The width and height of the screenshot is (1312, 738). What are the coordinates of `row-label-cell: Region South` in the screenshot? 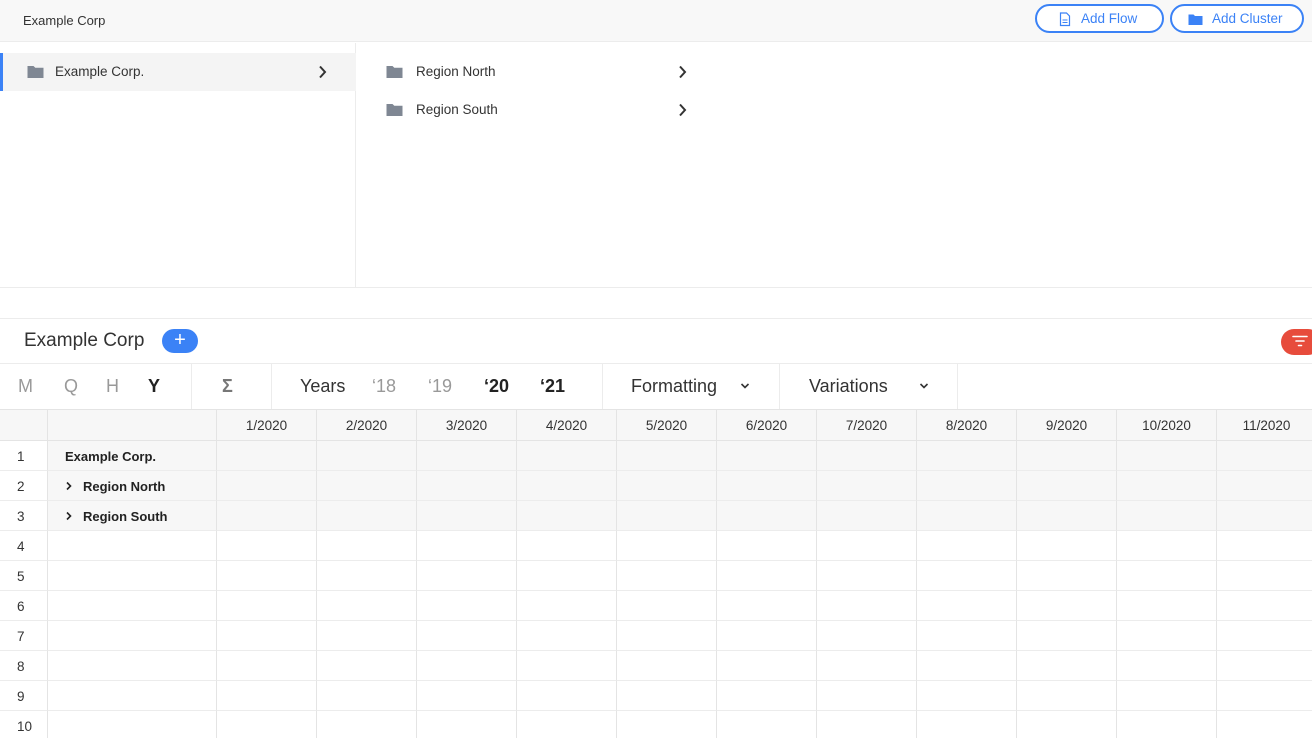 It's located at (132, 516).